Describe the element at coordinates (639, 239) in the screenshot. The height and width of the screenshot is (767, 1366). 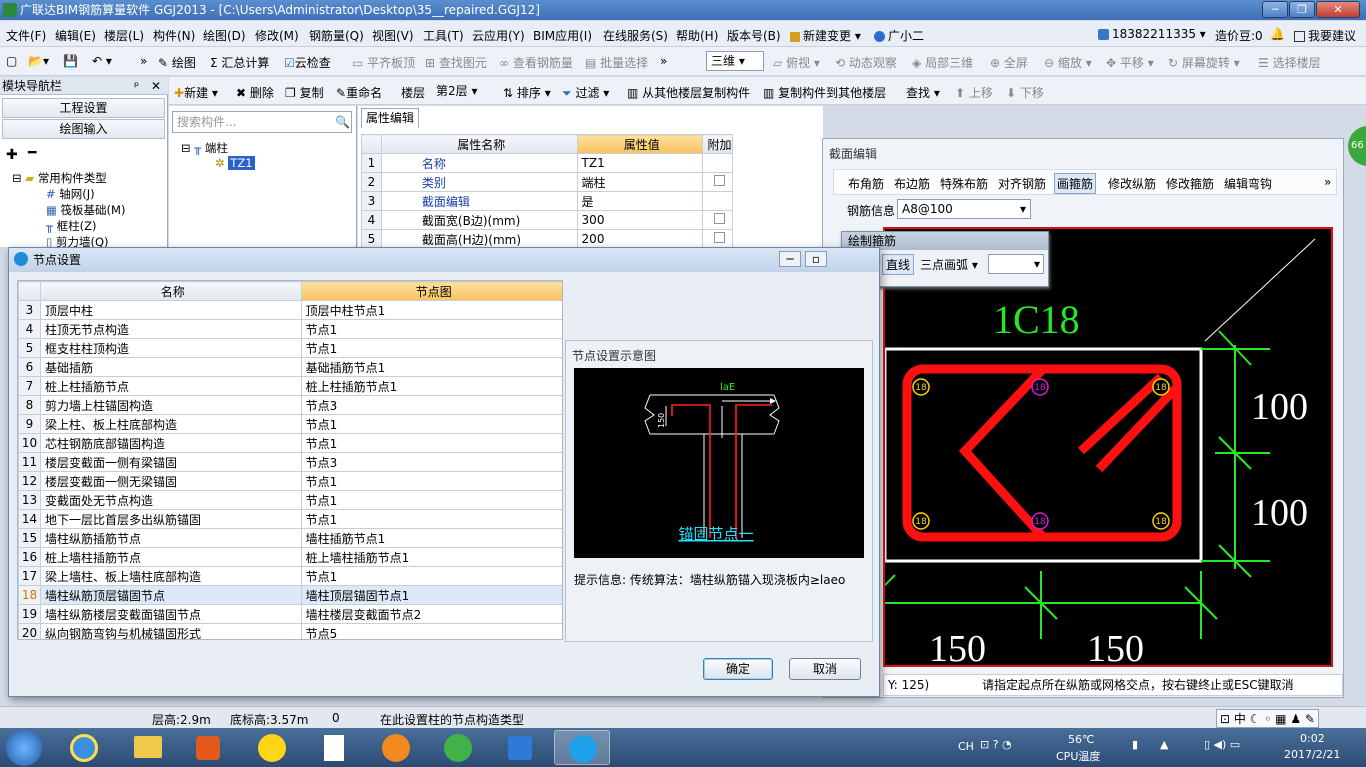
I see `prop-value: 200` at that location.